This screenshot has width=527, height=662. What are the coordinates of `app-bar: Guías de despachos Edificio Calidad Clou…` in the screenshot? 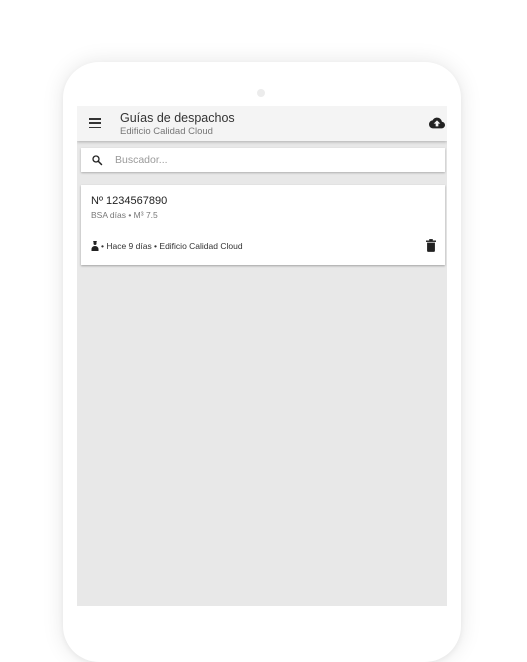 It's located at (262, 123).